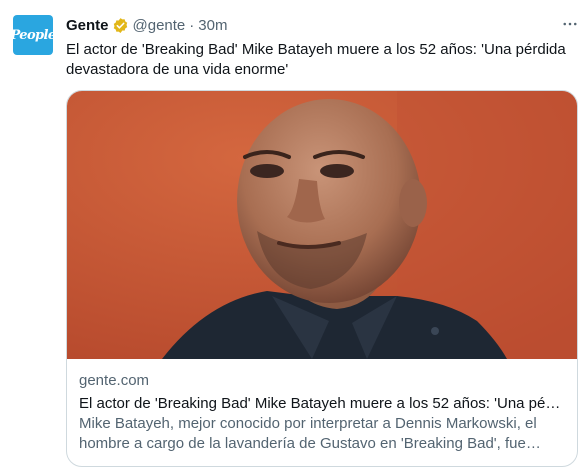  Describe the element at coordinates (114, 380) in the screenshot. I see `card-domain: gente.com` at that location.